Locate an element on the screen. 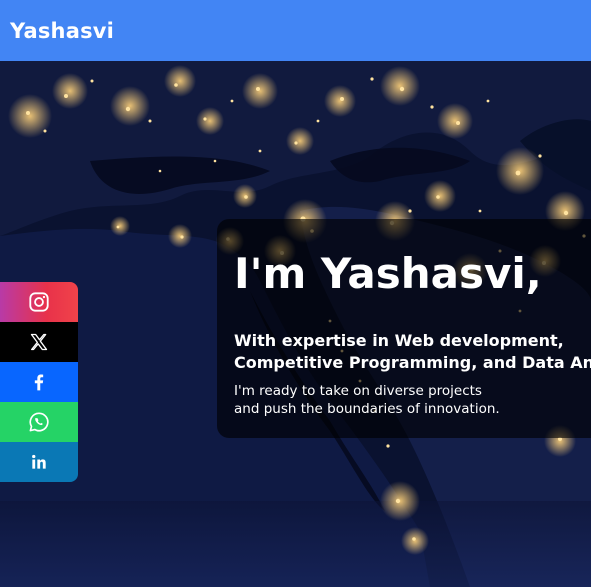 The width and height of the screenshot is (591, 587). whatsapp-link is located at coordinates (39, 422).